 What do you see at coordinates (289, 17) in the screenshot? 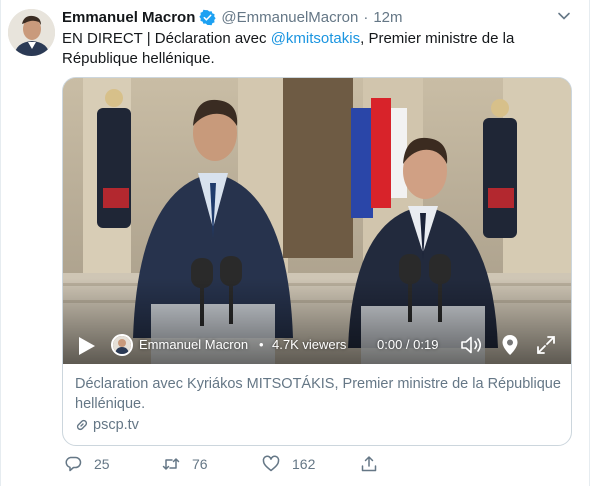
I see `author-handle: @EmmanuelMacron` at bounding box center [289, 17].